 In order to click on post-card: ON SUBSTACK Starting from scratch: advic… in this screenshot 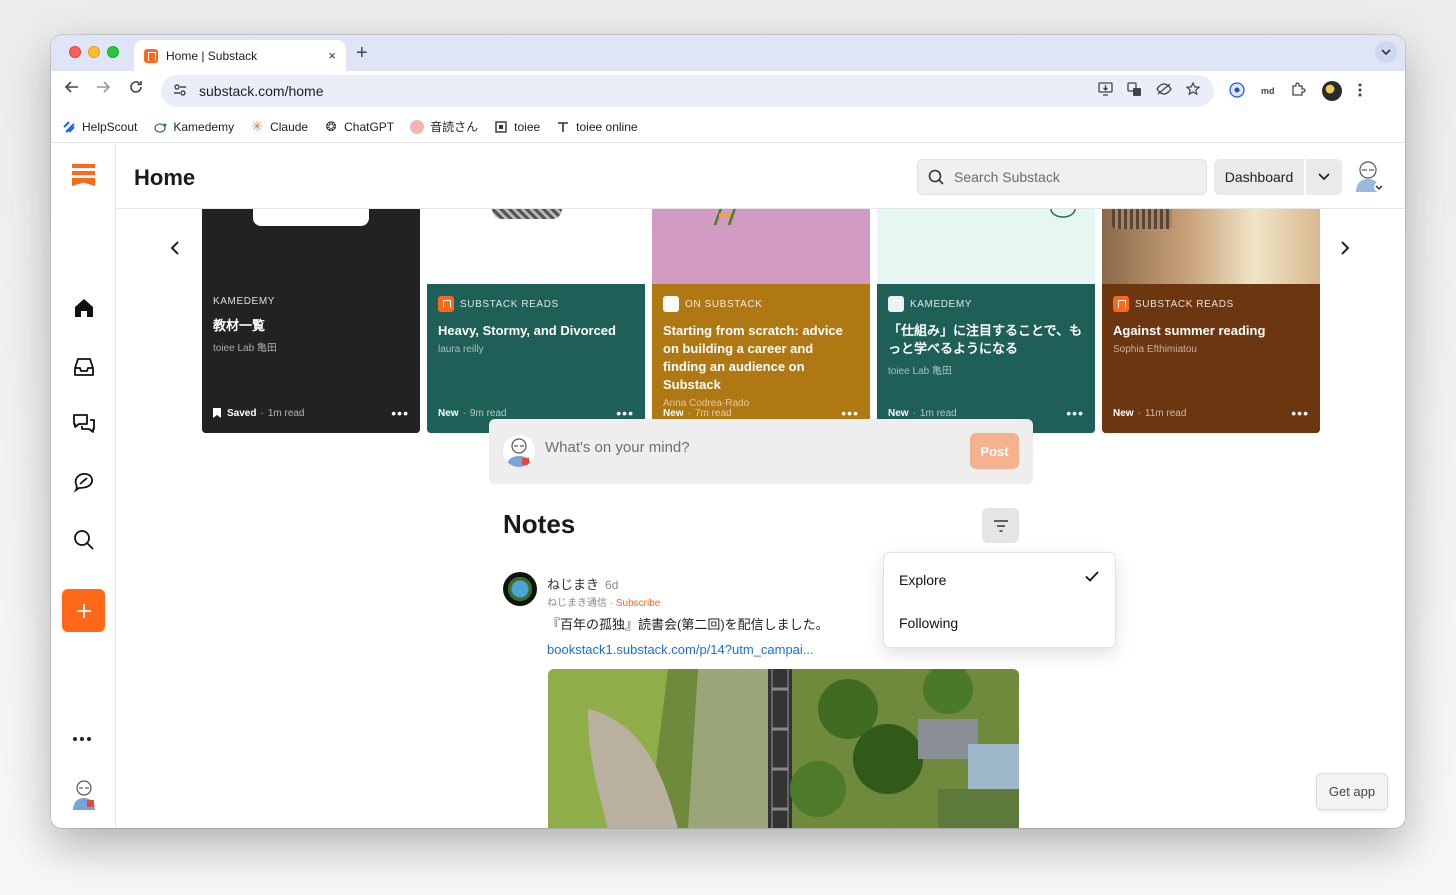, I will do `click(761, 312)`.